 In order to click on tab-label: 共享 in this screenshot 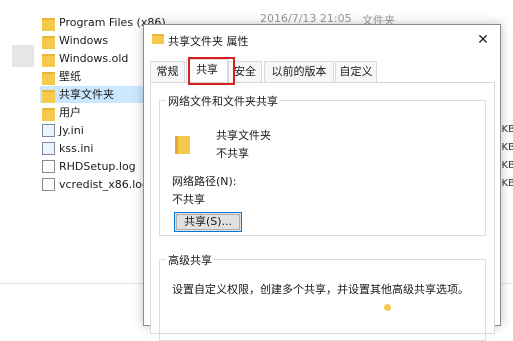, I will do `click(207, 69)`.